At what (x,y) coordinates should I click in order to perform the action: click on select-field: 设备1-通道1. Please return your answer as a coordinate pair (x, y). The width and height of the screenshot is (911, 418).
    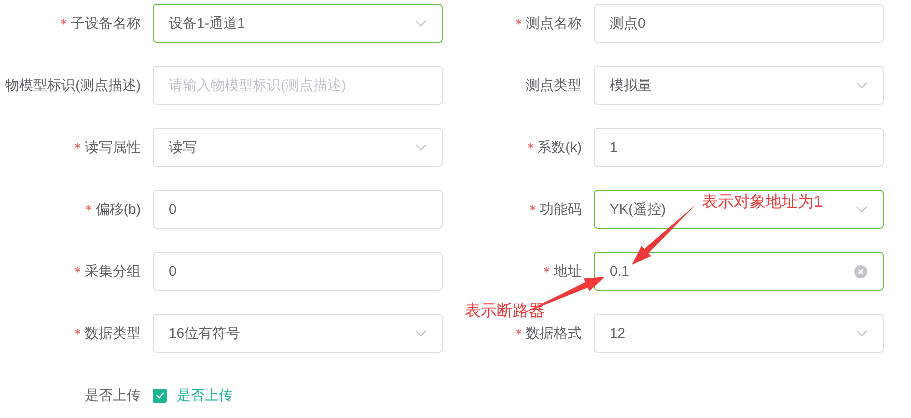
    Looking at the image, I should click on (298, 23).